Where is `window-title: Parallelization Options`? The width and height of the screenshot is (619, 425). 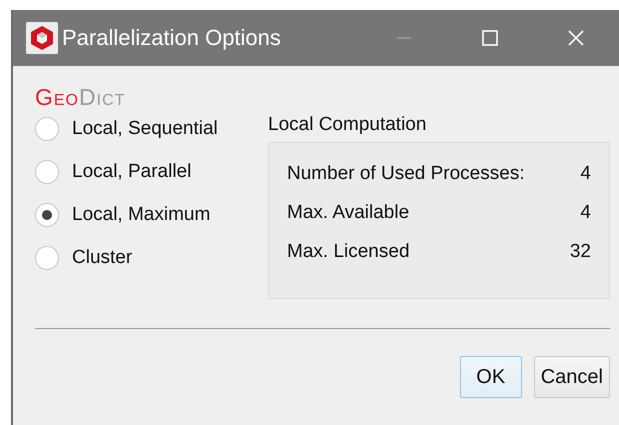
window-title: Parallelization Options is located at coordinates (172, 38).